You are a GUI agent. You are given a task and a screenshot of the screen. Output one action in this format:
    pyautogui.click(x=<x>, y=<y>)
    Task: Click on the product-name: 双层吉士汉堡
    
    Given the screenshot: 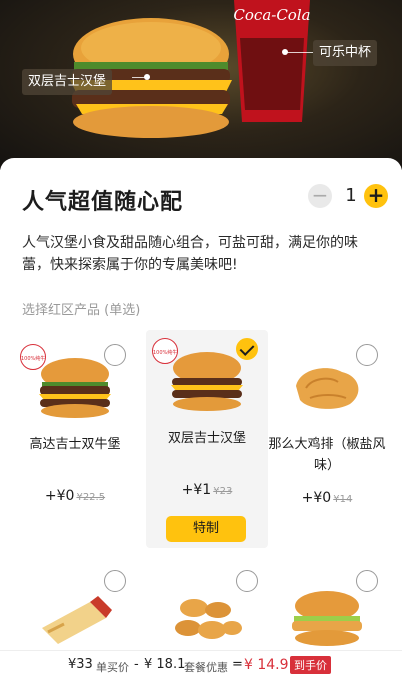 What is the action you would take?
    pyautogui.click(x=206, y=438)
    